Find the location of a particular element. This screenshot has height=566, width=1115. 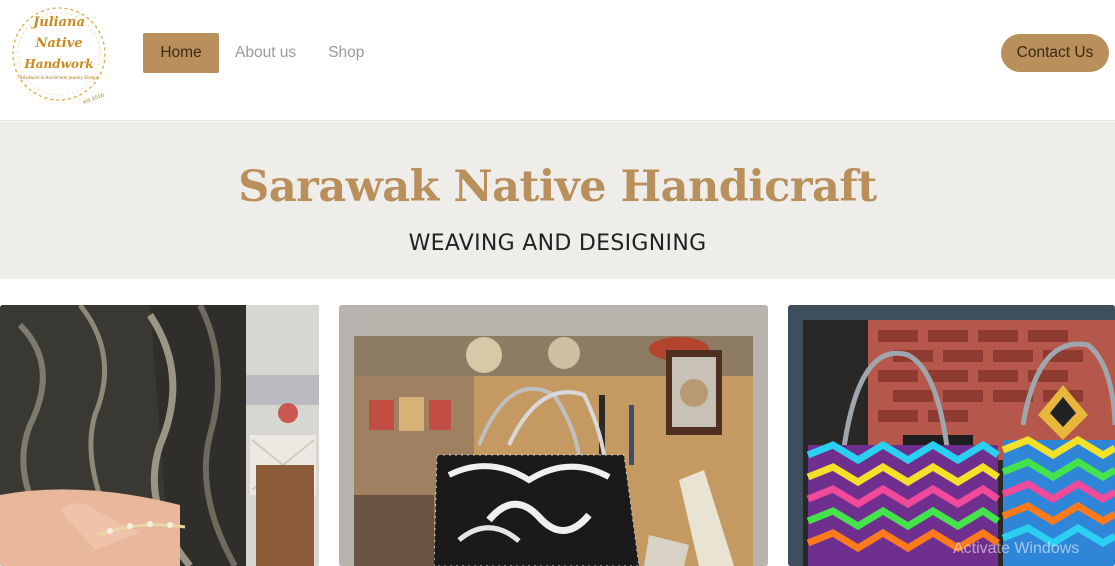

bracelet-photo is located at coordinates (159, 435).